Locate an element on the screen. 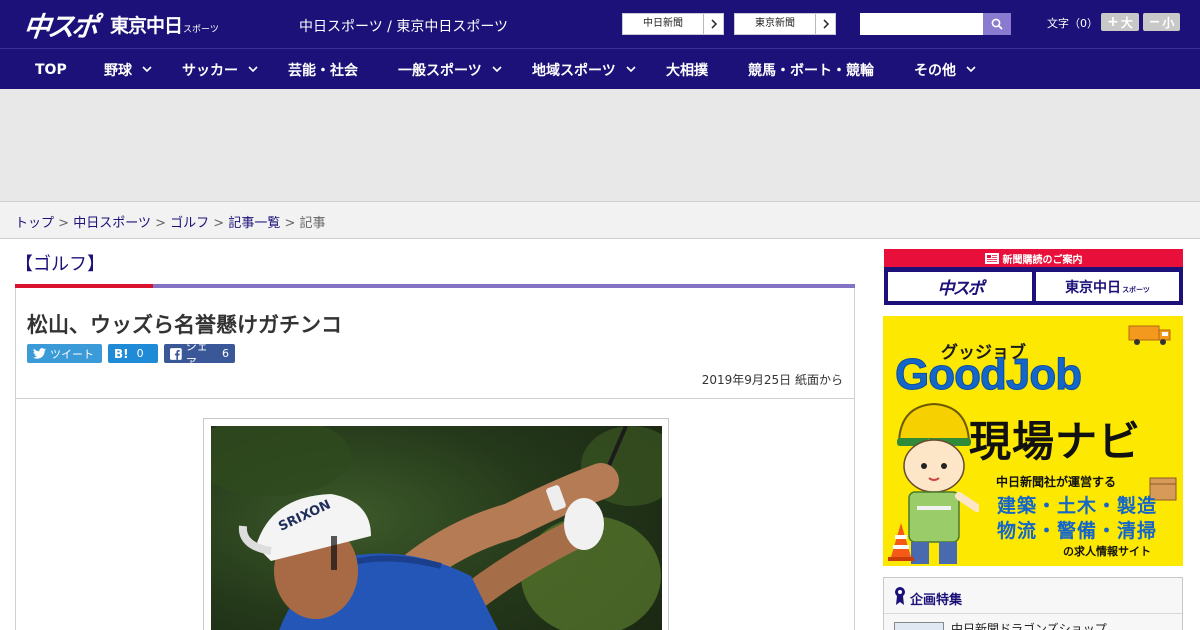 The width and height of the screenshot is (1200, 630). nav-item-0: TOP is located at coordinates (51, 69).